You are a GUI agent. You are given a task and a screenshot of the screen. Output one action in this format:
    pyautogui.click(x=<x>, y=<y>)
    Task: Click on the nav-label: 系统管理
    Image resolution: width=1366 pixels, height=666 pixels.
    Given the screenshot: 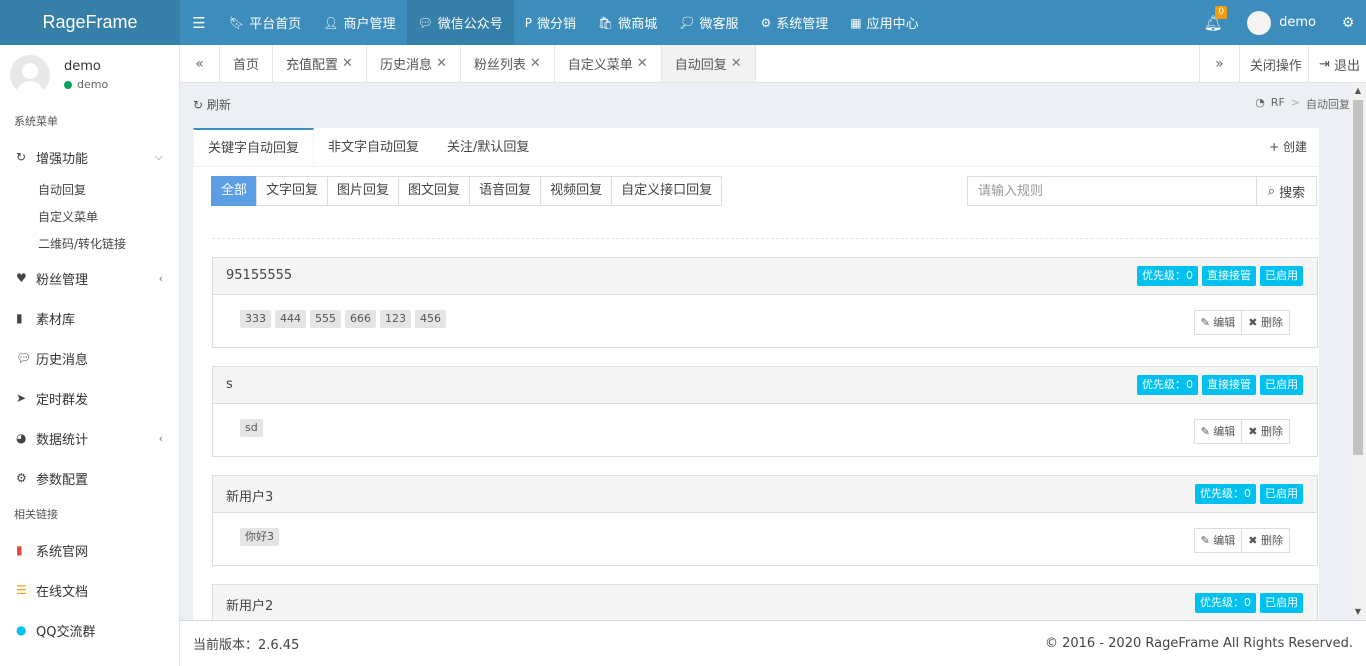 What is the action you would take?
    pyautogui.click(x=802, y=24)
    